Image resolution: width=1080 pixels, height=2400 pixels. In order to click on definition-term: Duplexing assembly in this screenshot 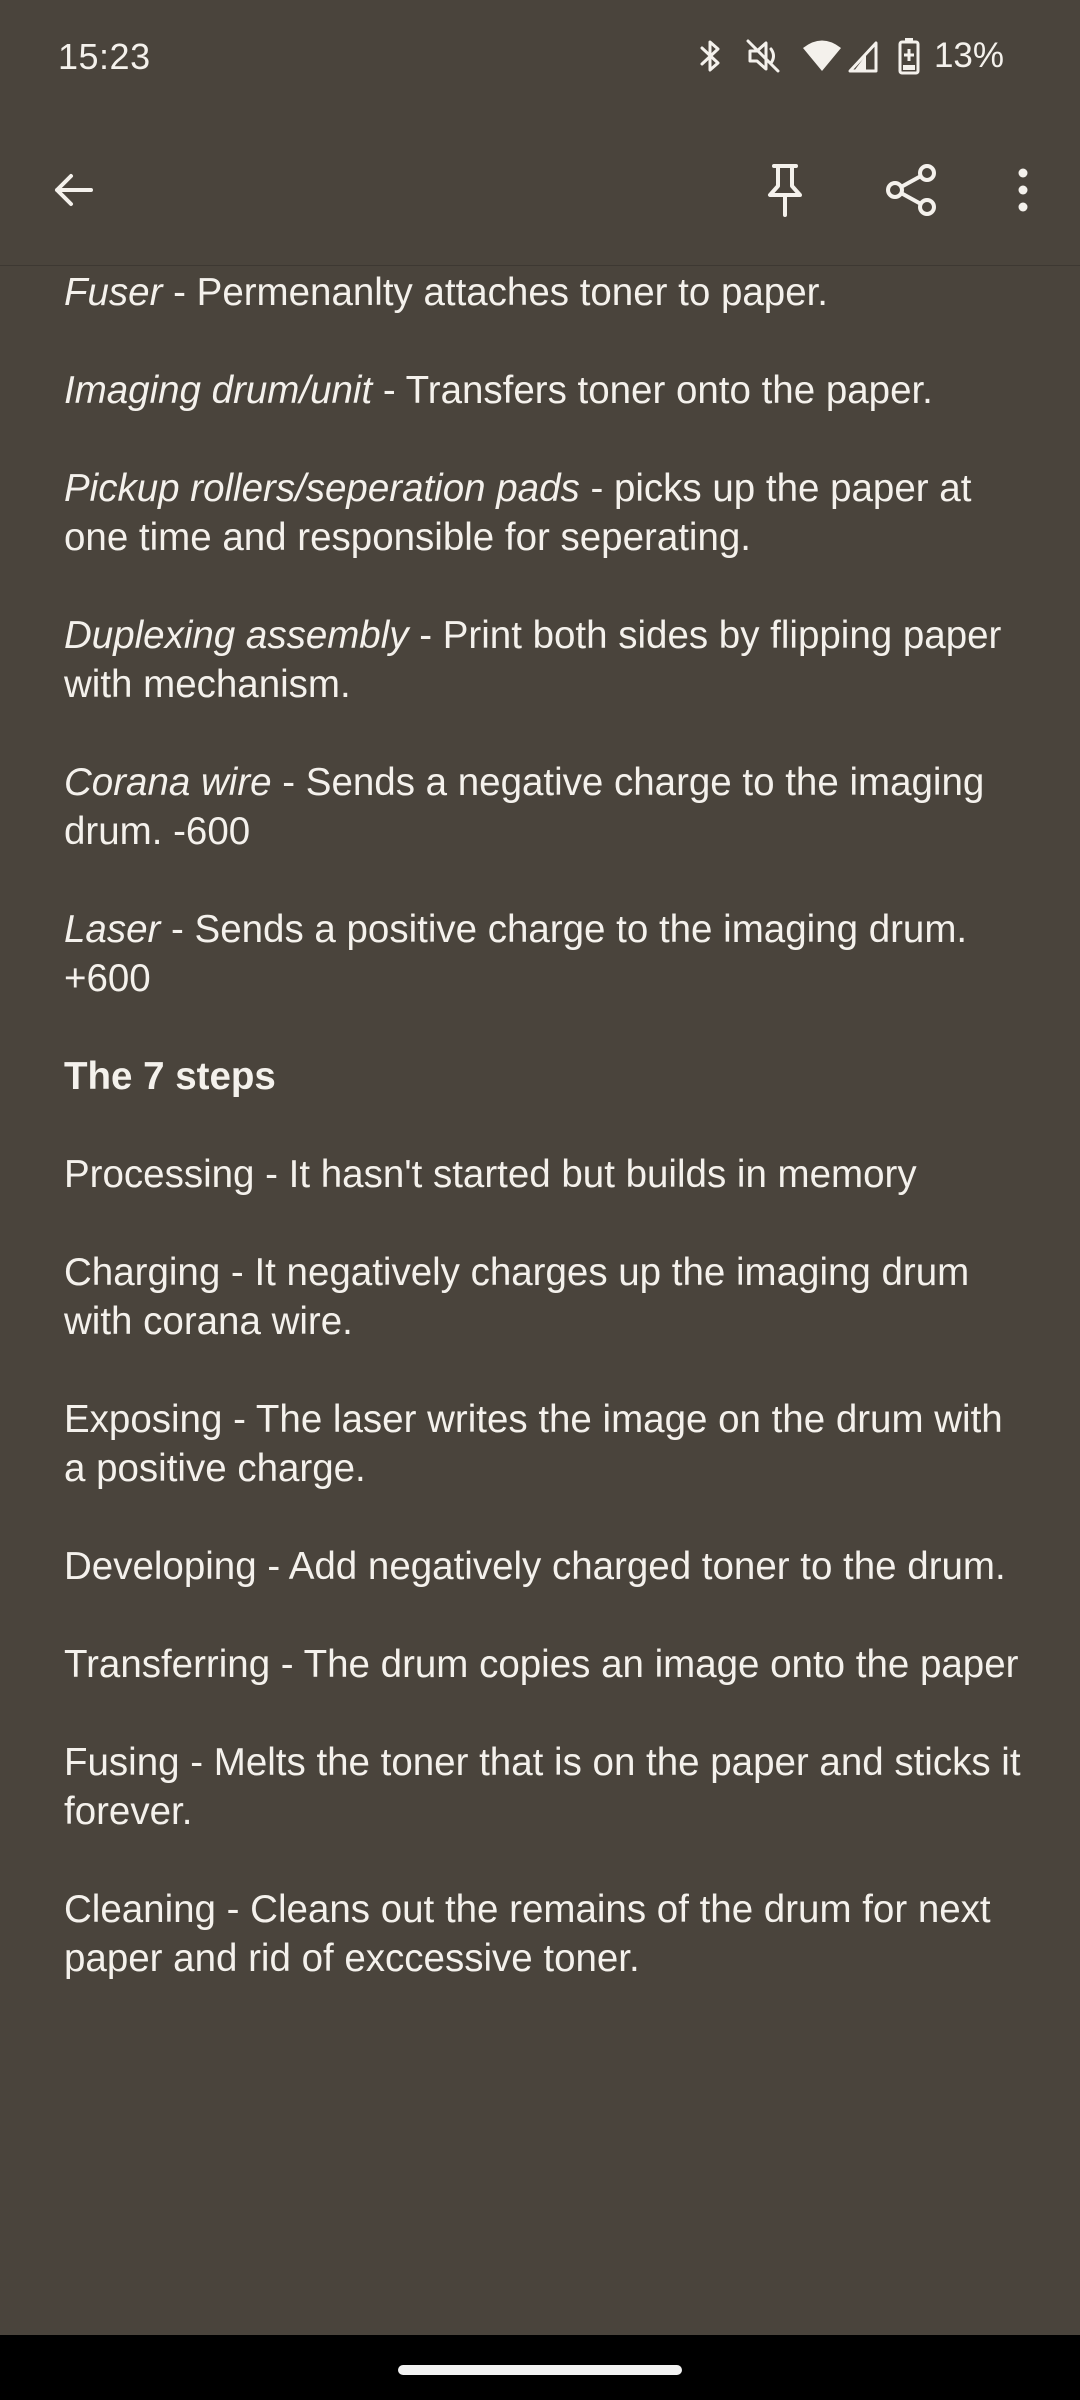, I will do `click(236, 635)`.